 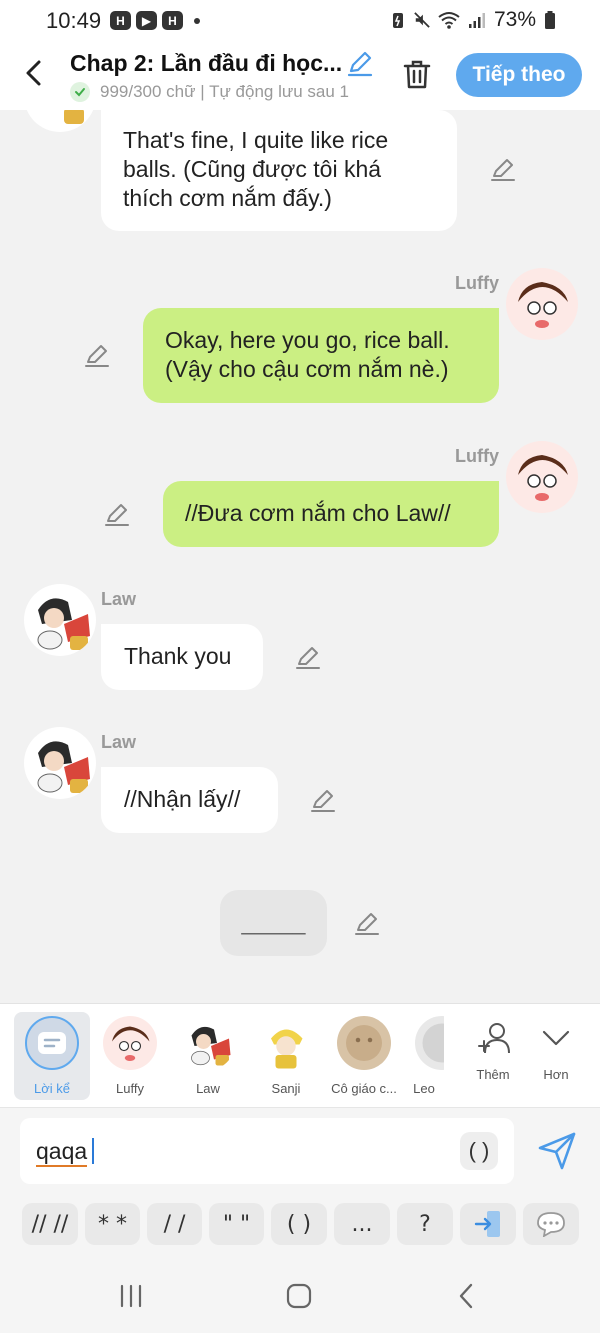 I want to click on check-icon, so click(x=80, y=92).